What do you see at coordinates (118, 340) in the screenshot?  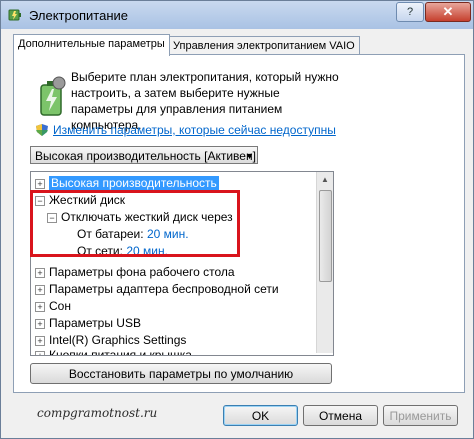 I see `tree-item-label: Intel(R) Graphics Settings` at bounding box center [118, 340].